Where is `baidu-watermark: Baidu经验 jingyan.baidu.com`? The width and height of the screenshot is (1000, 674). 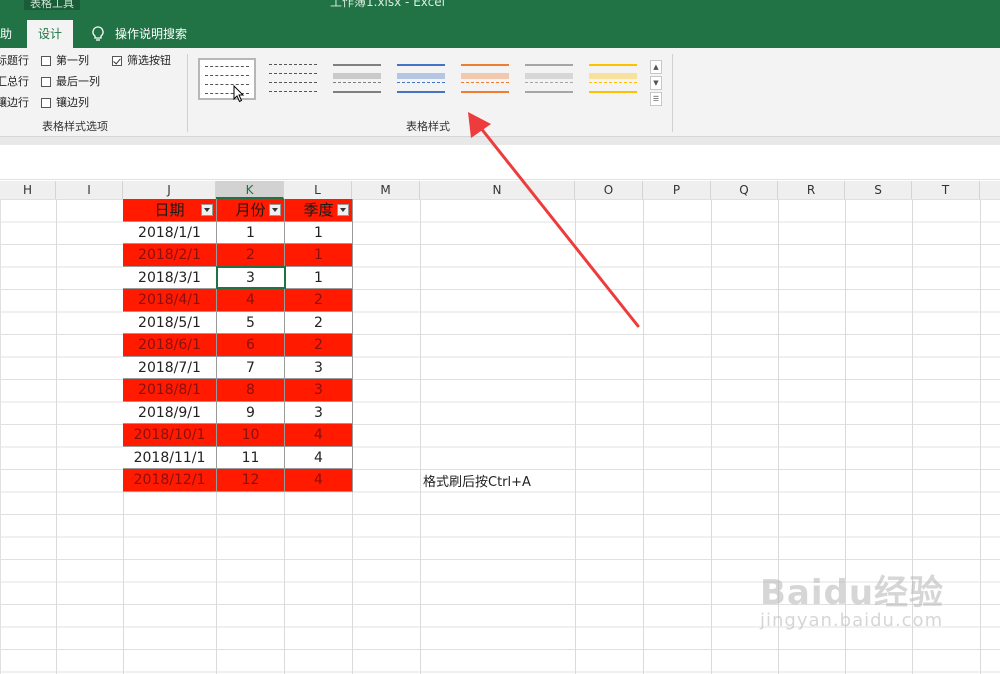 baidu-watermark: Baidu经验 jingyan.baidu.com is located at coordinates (852, 598).